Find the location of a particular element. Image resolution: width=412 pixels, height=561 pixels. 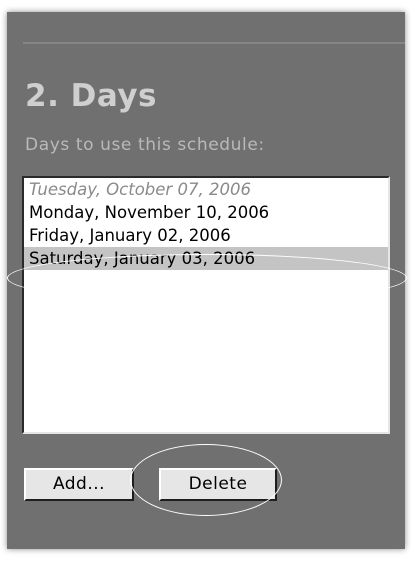

section-divider is located at coordinates (214, 43).